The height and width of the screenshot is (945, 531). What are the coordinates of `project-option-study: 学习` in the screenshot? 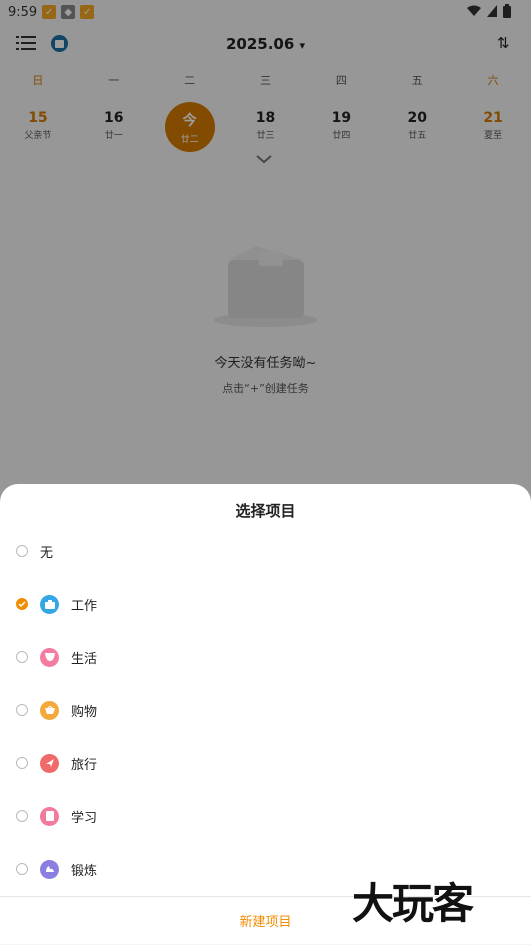 It's located at (265, 816).